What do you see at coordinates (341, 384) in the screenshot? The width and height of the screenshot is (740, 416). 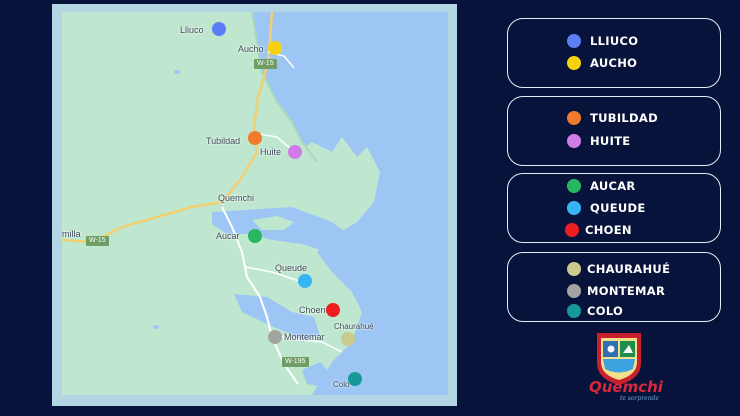 I see `place-label-colo: Colo` at bounding box center [341, 384].